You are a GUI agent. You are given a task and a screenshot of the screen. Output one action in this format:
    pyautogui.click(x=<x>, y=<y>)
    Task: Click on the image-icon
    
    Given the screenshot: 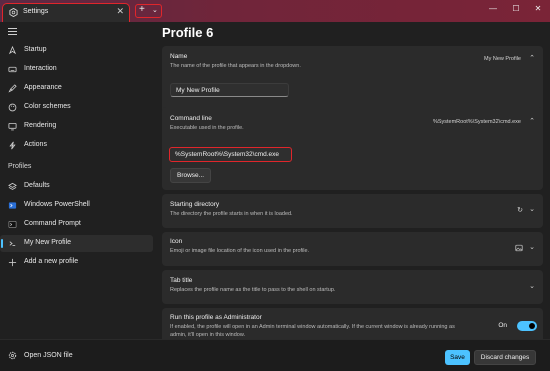 What is the action you would take?
    pyautogui.click(x=519, y=248)
    